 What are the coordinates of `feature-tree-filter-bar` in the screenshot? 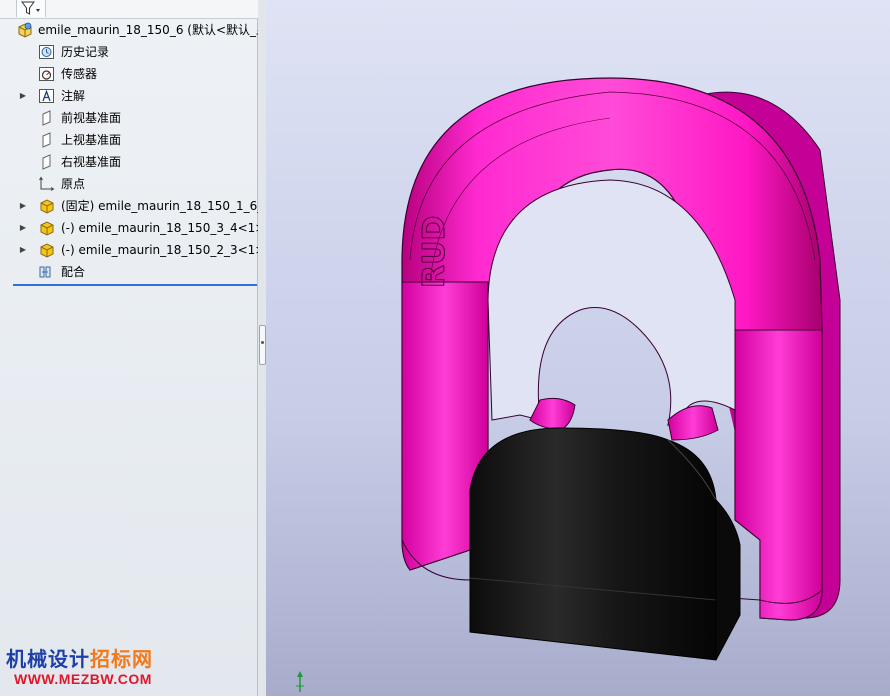 It's located at (129, 9).